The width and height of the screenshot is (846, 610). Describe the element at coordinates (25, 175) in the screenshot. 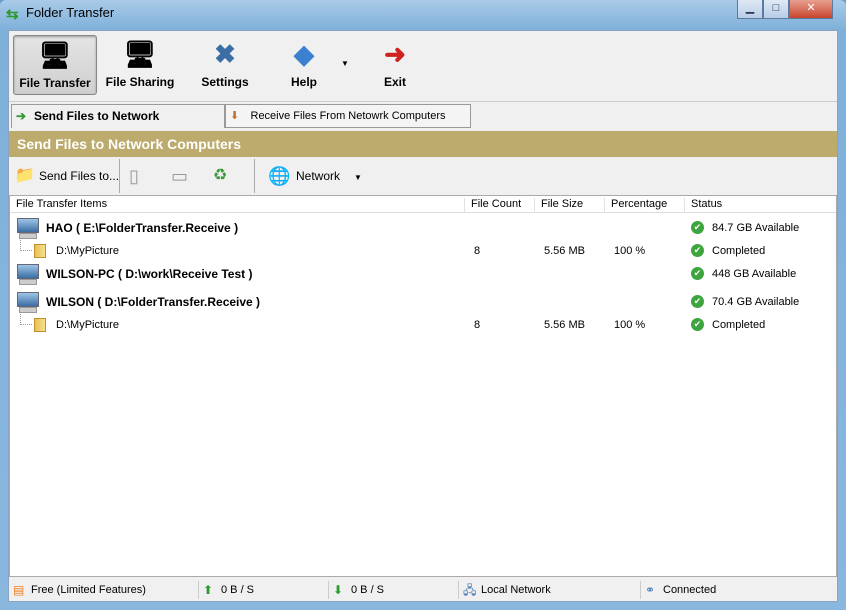

I see `folder-add-icon: 📁` at that location.